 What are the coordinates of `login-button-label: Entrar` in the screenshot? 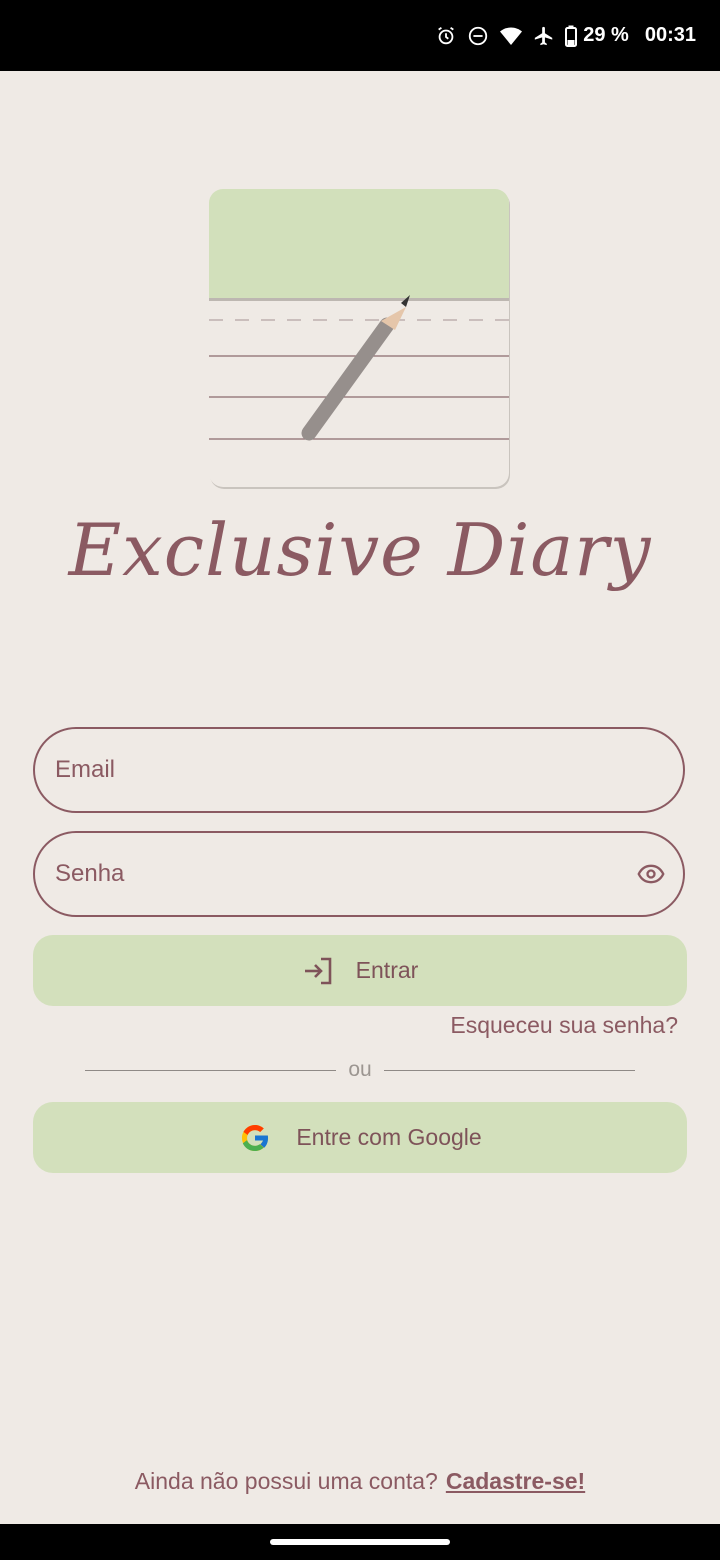 It's located at (387, 970).